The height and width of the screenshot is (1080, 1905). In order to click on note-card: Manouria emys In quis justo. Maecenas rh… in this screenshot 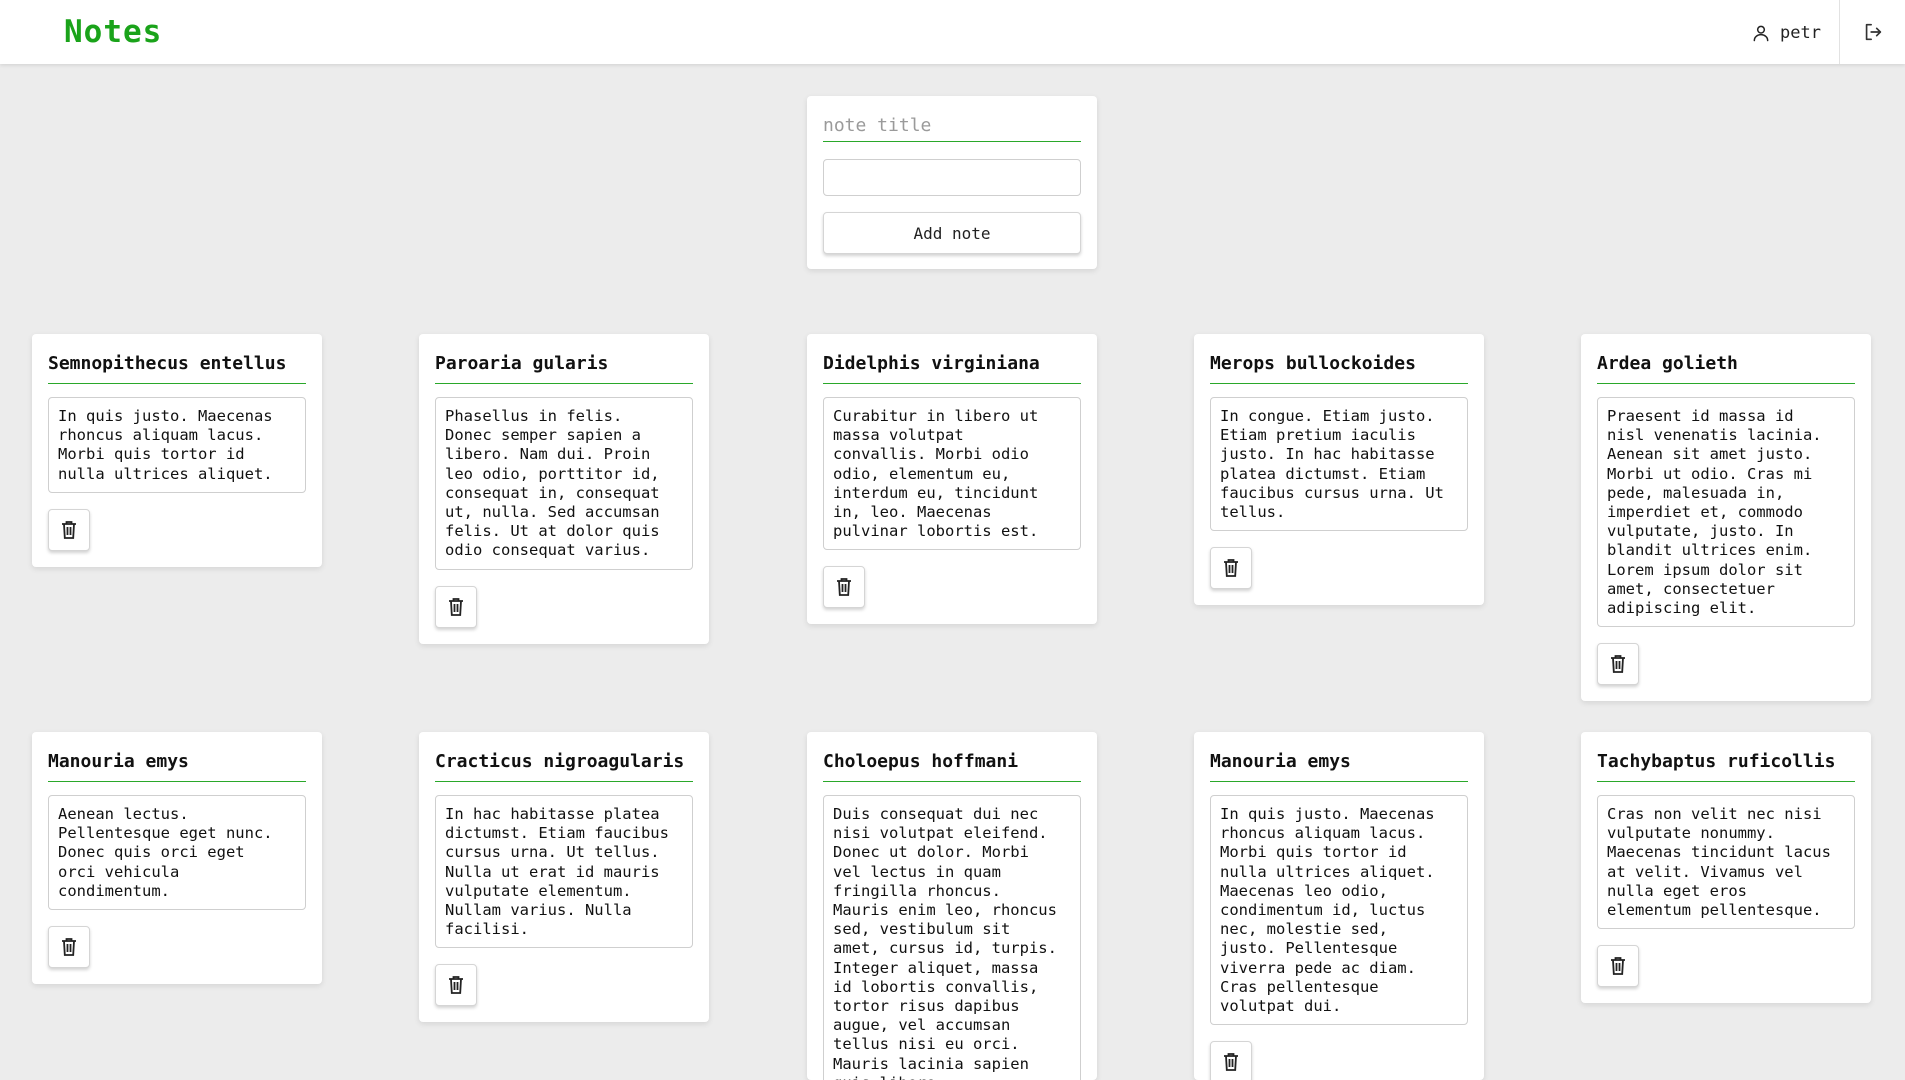, I will do `click(1339, 906)`.